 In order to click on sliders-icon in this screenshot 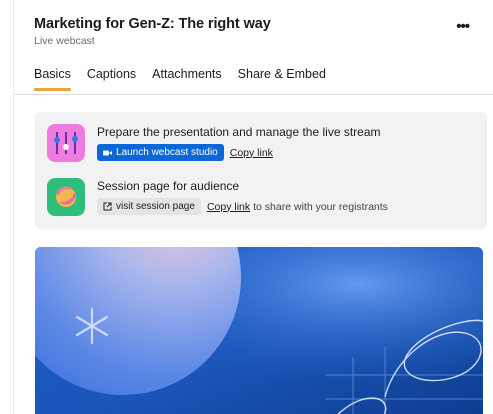, I will do `click(66, 143)`.